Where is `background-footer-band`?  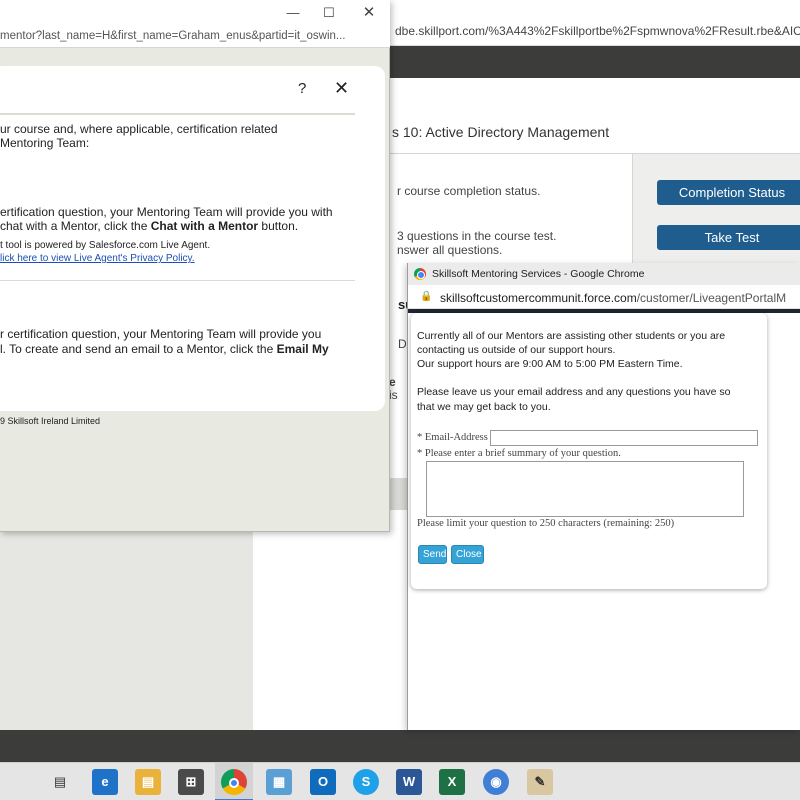 background-footer-band is located at coordinates (400, 746).